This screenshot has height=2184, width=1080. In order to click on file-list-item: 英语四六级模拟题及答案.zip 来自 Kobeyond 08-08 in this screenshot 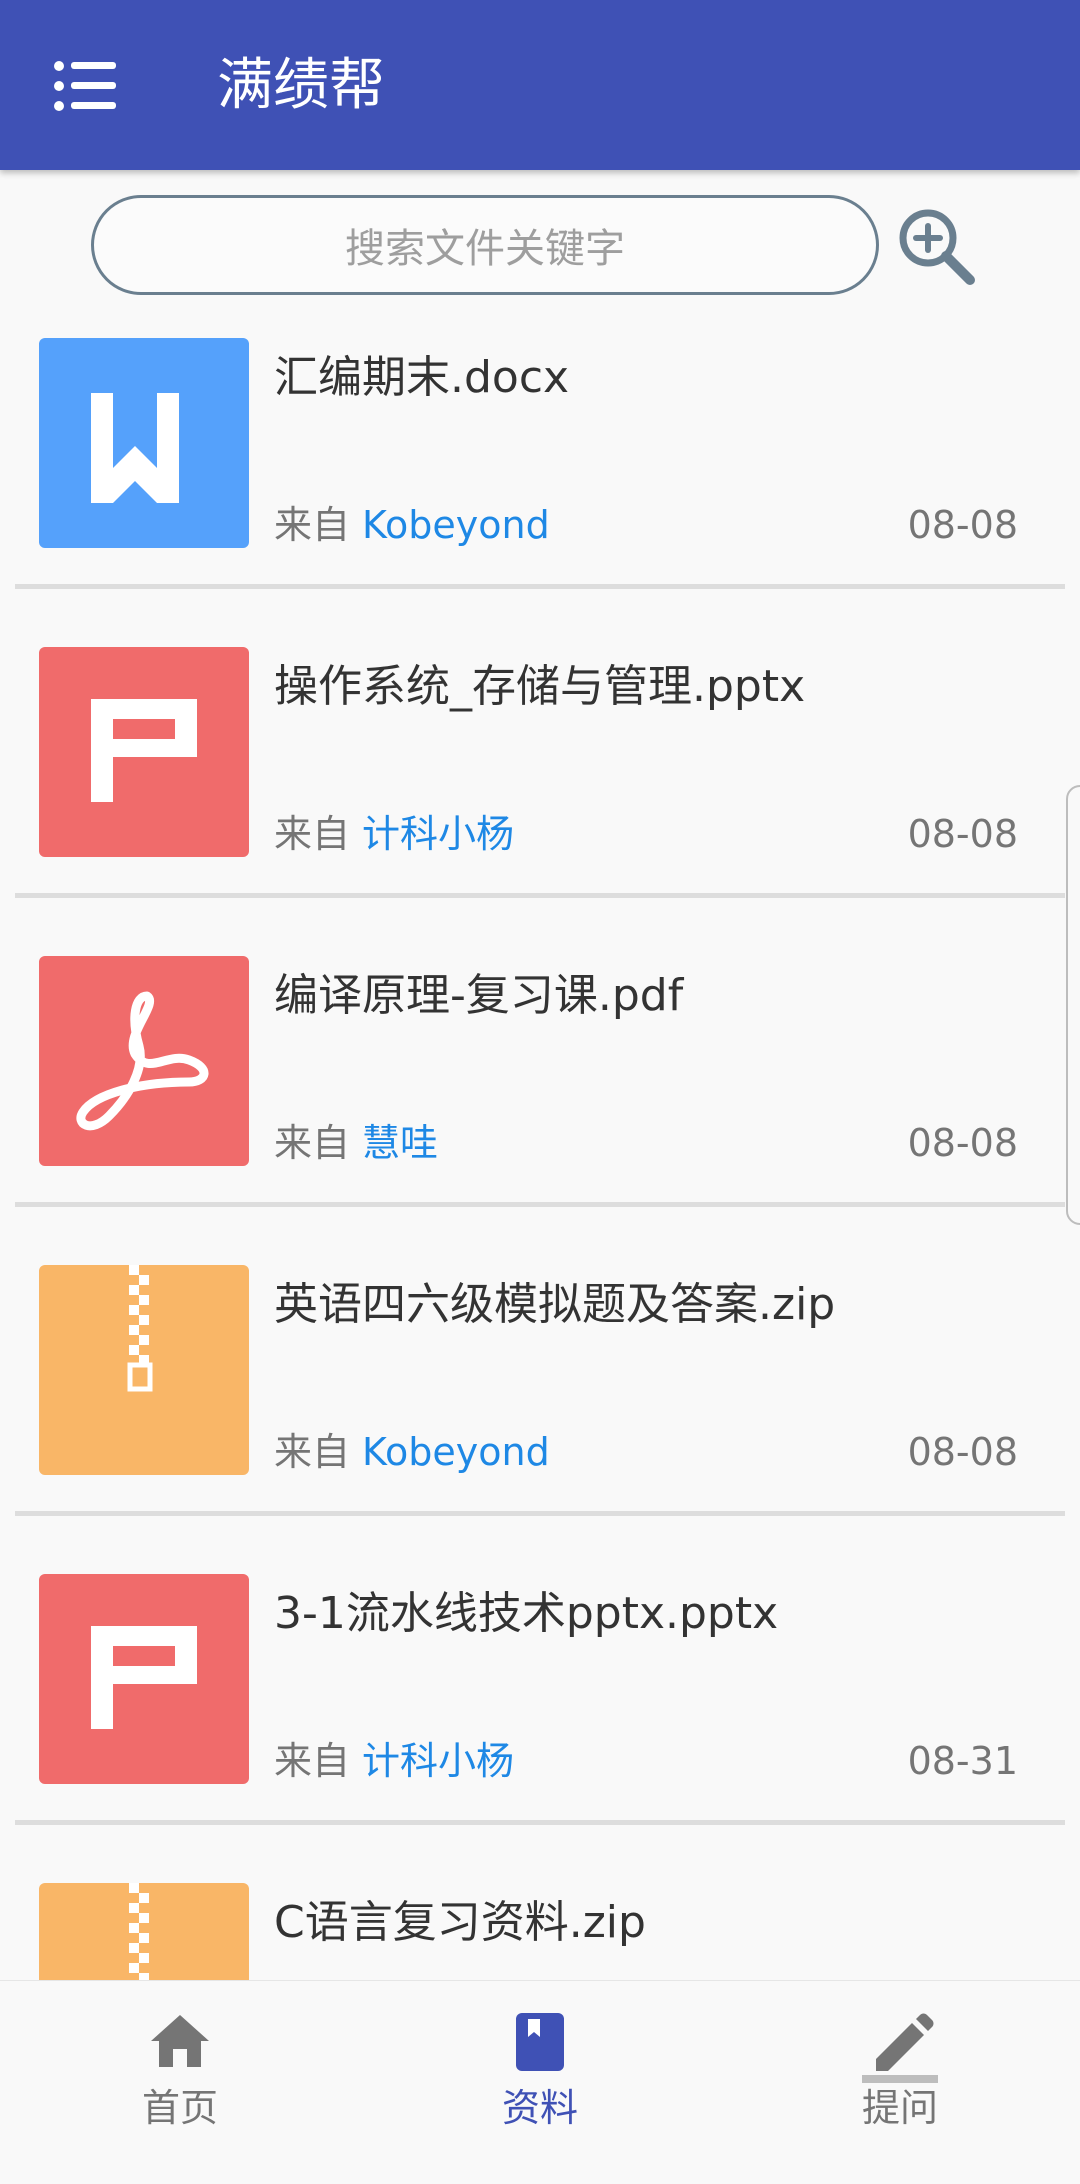, I will do `click(540, 1411)`.